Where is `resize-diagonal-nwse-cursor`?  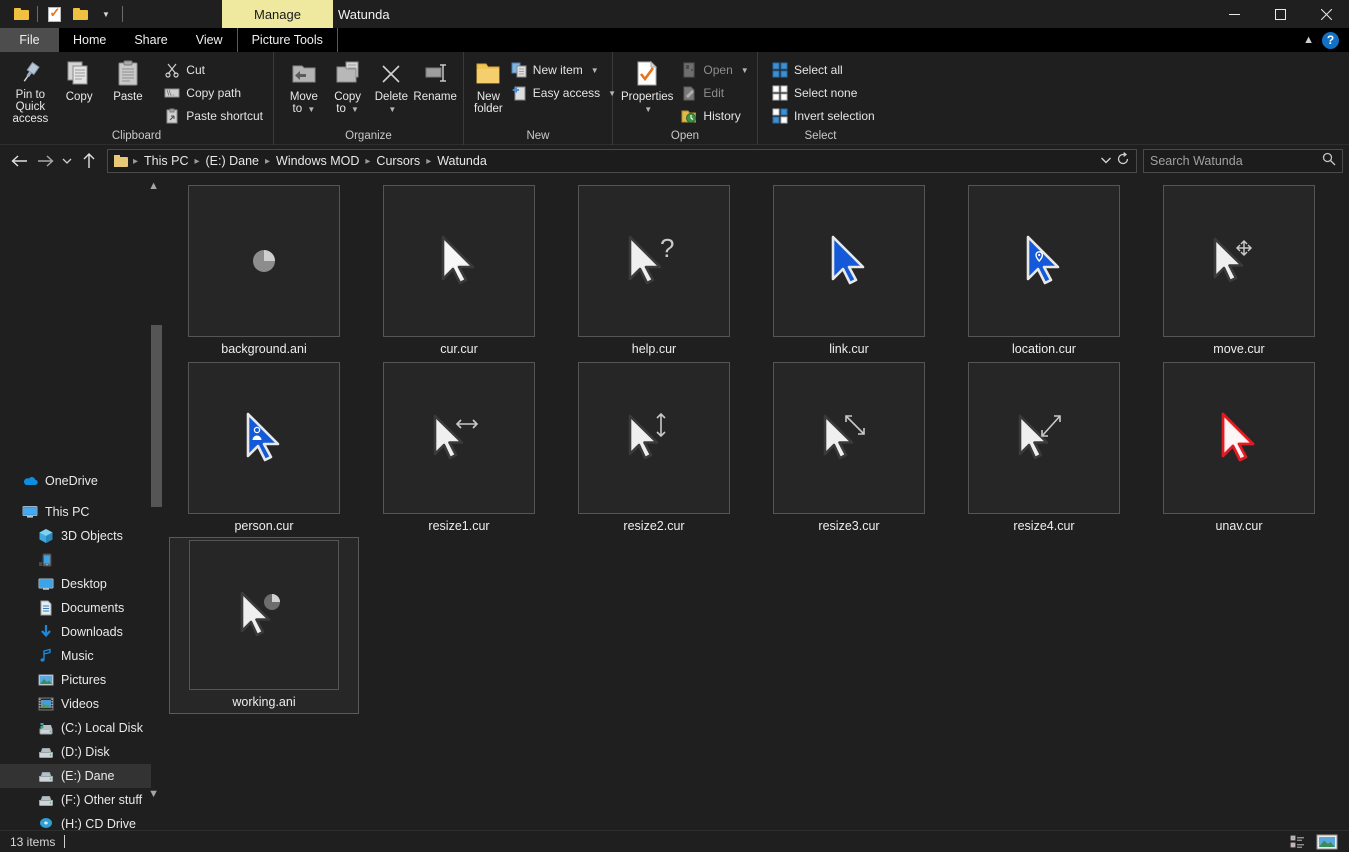 resize-diagonal-nwse-cursor is located at coordinates (1039, 437).